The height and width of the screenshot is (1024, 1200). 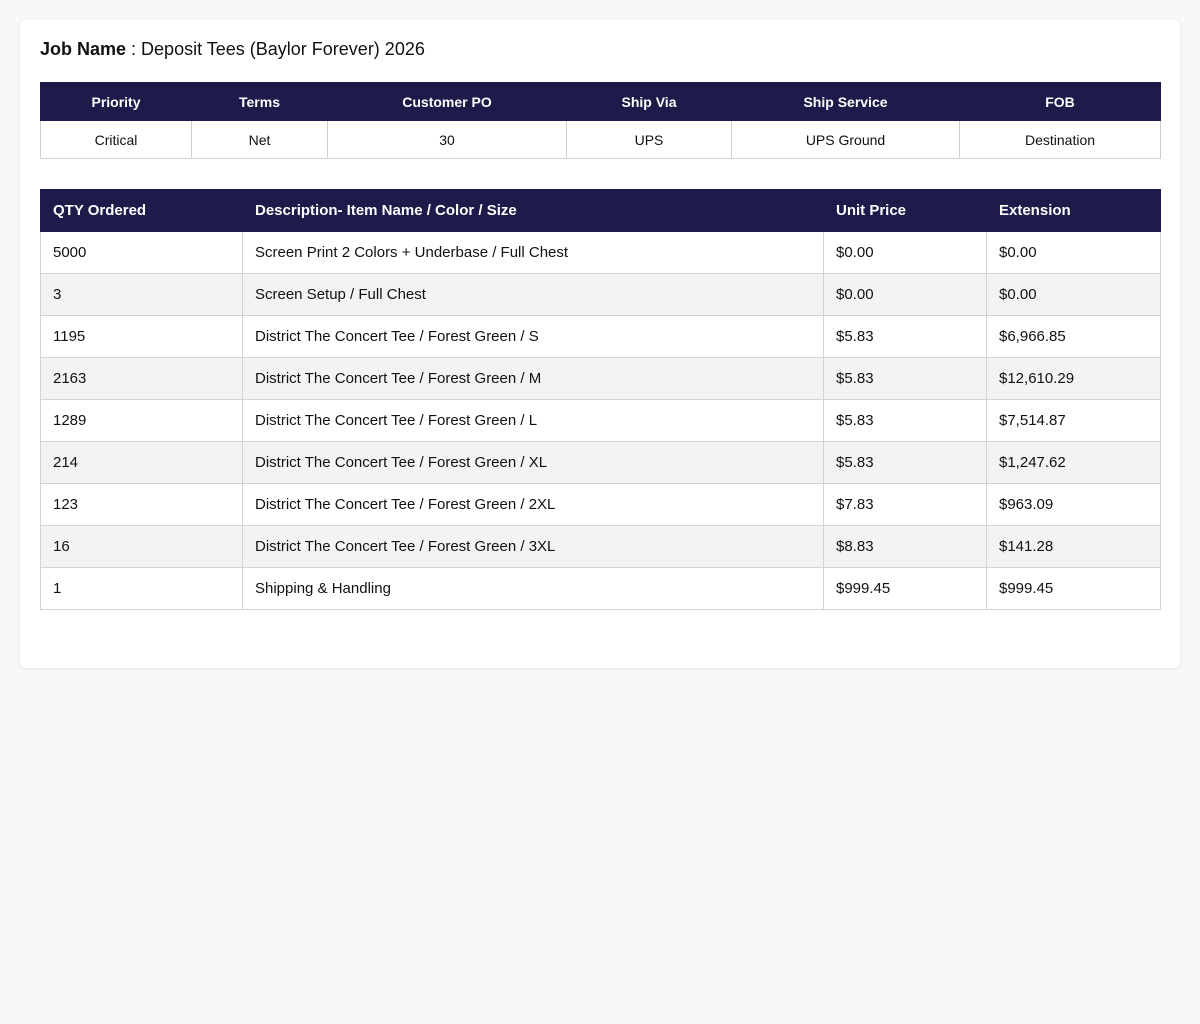 I want to click on extension-cell: $12,610.29, so click(x=1073, y=378).